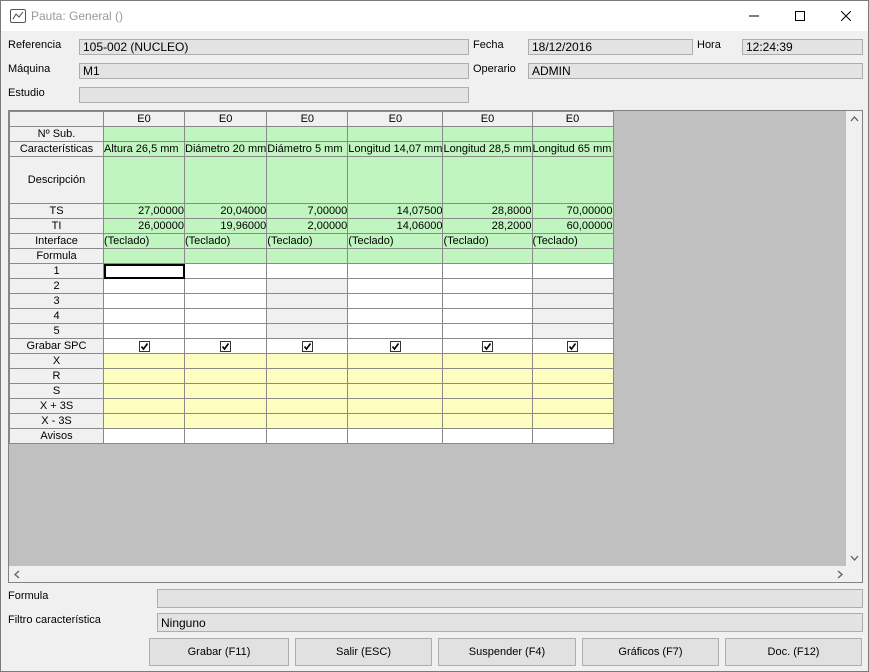  I want to click on grid-cell: 28,2000, so click(487, 226).